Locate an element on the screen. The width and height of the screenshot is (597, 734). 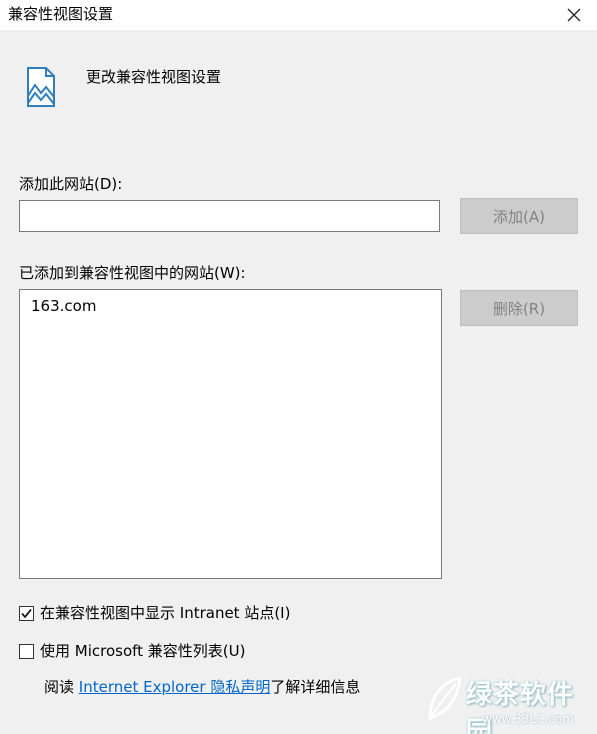
add-site-label: 添加此网站(D): is located at coordinates (71, 184).